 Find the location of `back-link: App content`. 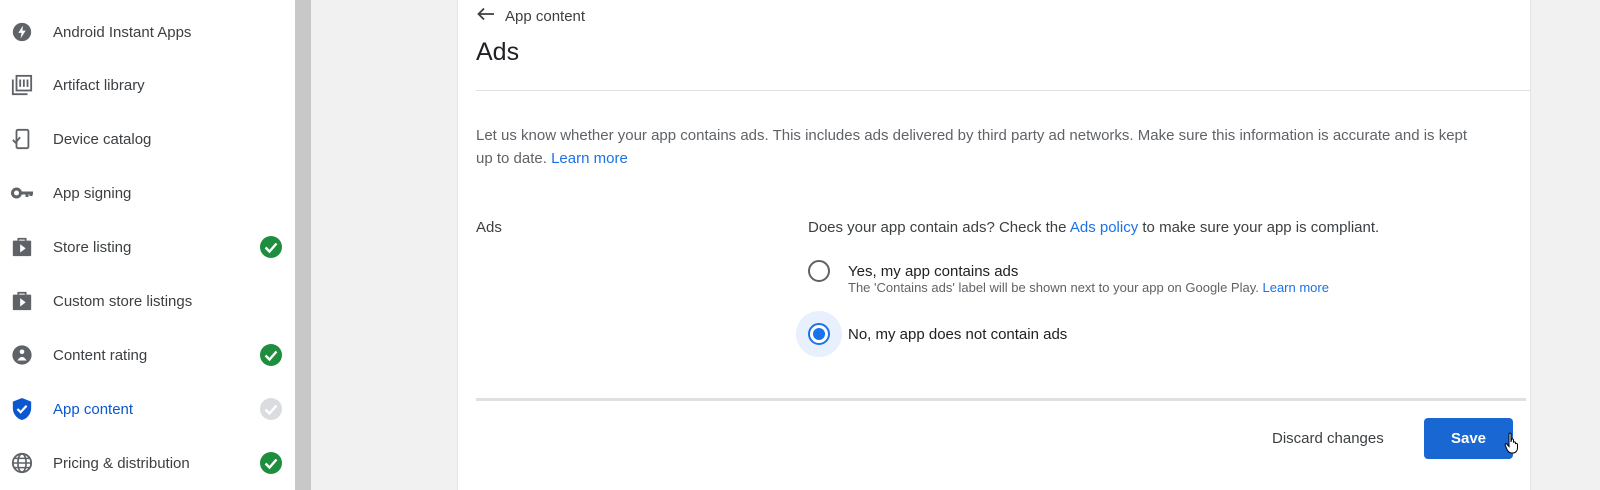

back-link: App content is located at coordinates (531, 16).